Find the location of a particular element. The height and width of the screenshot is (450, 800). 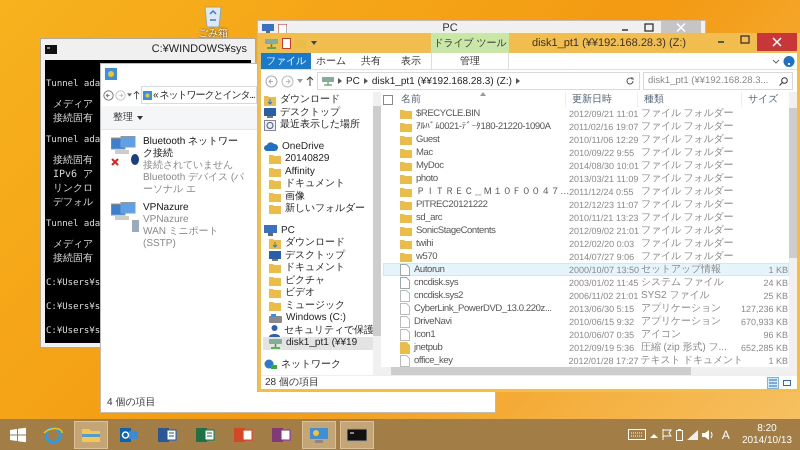

file-row: ＰＩＴＲＥＣ＿Ｍ１０Ｆ００４７…2011/12/24 0:55 ファイル フォルダー is located at coordinates (586, 191).